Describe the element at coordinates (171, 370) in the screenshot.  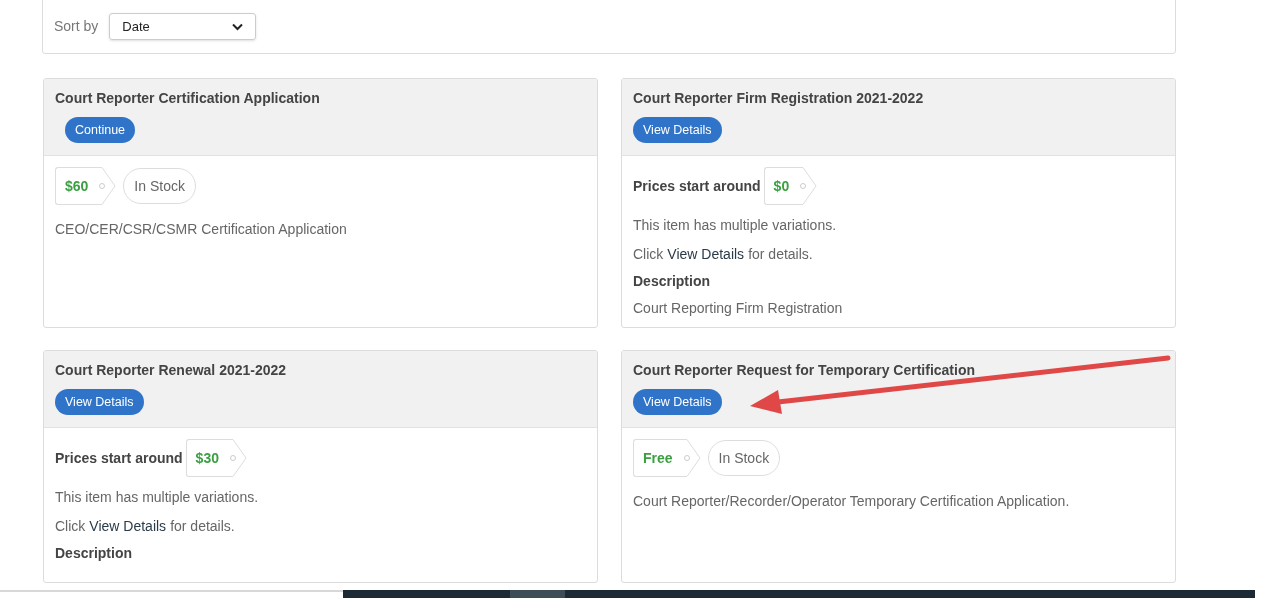
I see `card-title: Court Reporter Renewal 2021-2022` at that location.